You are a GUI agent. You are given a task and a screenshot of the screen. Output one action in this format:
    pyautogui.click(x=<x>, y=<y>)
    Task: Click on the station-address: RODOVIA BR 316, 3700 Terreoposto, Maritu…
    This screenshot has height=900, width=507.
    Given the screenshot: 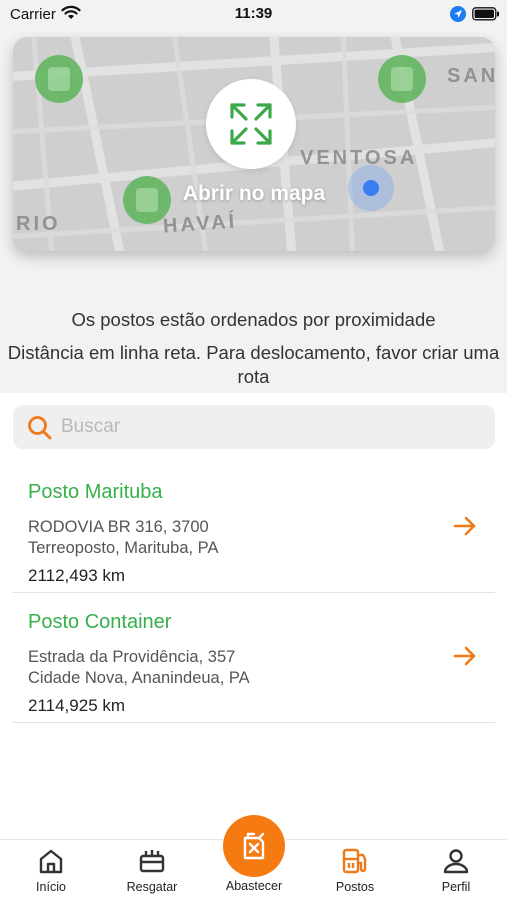 What is the action you would take?
    pyautogui.click(x=123, y=538)
    